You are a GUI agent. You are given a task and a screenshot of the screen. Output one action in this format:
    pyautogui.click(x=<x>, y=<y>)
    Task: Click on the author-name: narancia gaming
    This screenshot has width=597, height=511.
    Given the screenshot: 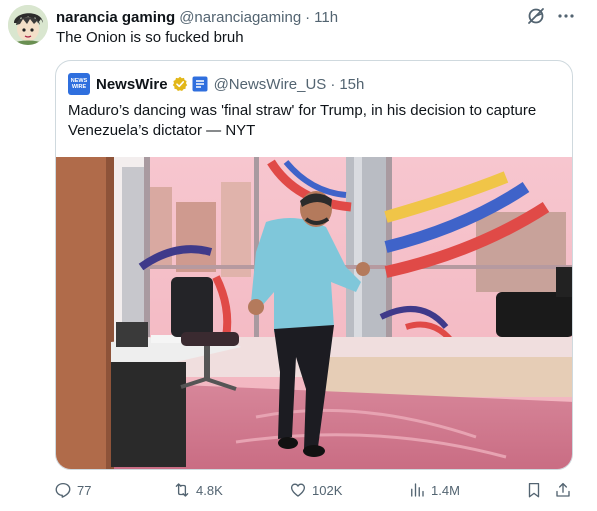 What is the action you would take?
    pyautogui.click(x=115, y=17)
    